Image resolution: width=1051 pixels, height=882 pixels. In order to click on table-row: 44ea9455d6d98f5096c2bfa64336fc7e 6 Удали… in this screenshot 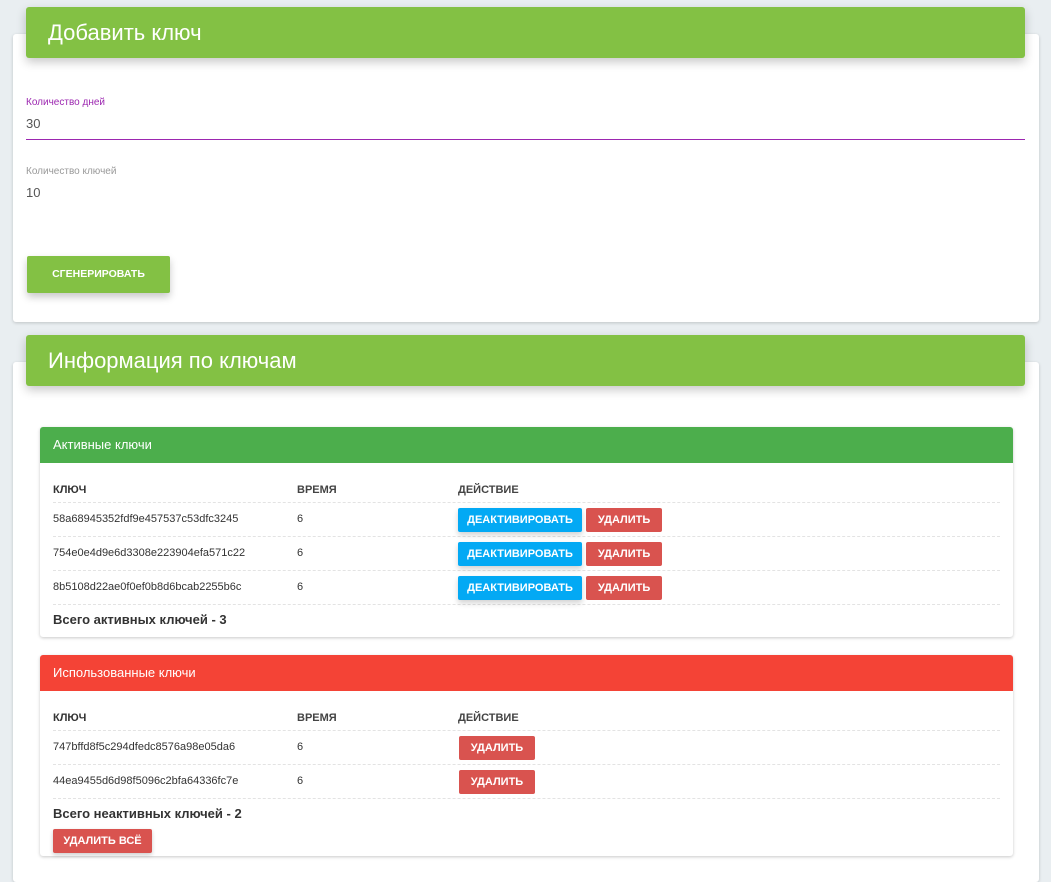, I will do `click(526, 782)`.